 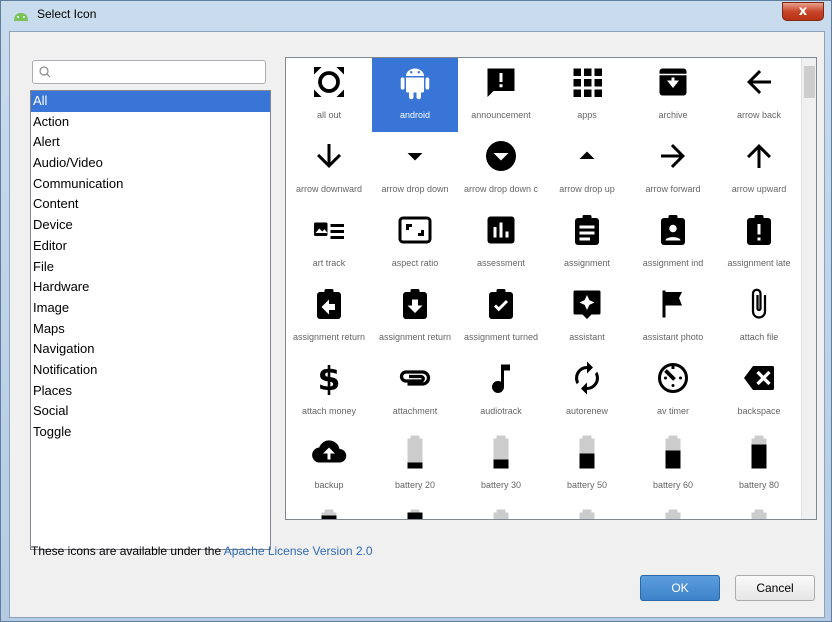 What do you see at coordinates (329, 95) in the screenshot?
I see `icon-tile: all out` at bounding box center [329, 95].